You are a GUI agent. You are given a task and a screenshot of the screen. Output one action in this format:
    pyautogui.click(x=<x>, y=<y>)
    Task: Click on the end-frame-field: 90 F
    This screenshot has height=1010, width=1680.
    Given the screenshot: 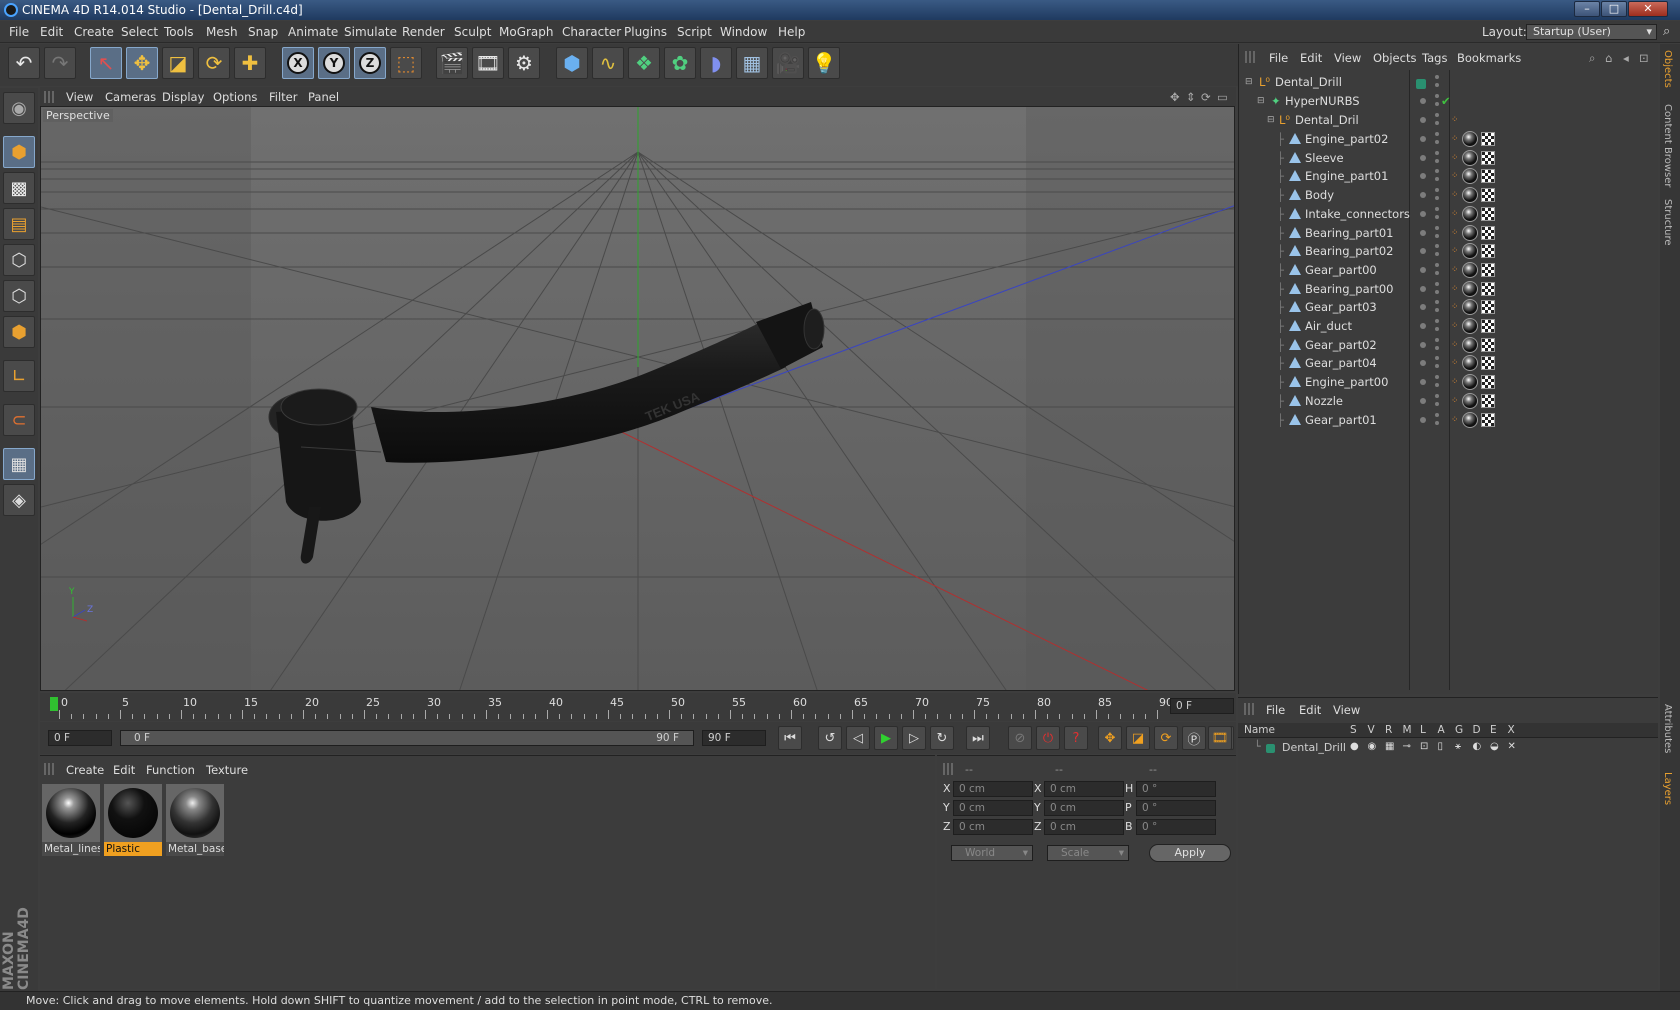 What is the action you would take?
    pyautogui.click(x=734, y=738)
    